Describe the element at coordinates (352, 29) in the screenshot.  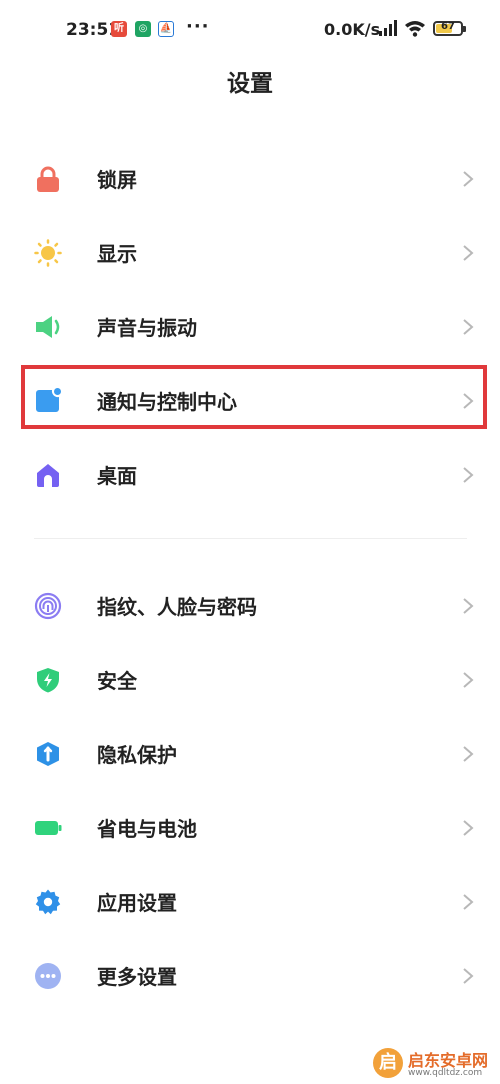
I see `status-net-speed: 0.0K/s` at that location.